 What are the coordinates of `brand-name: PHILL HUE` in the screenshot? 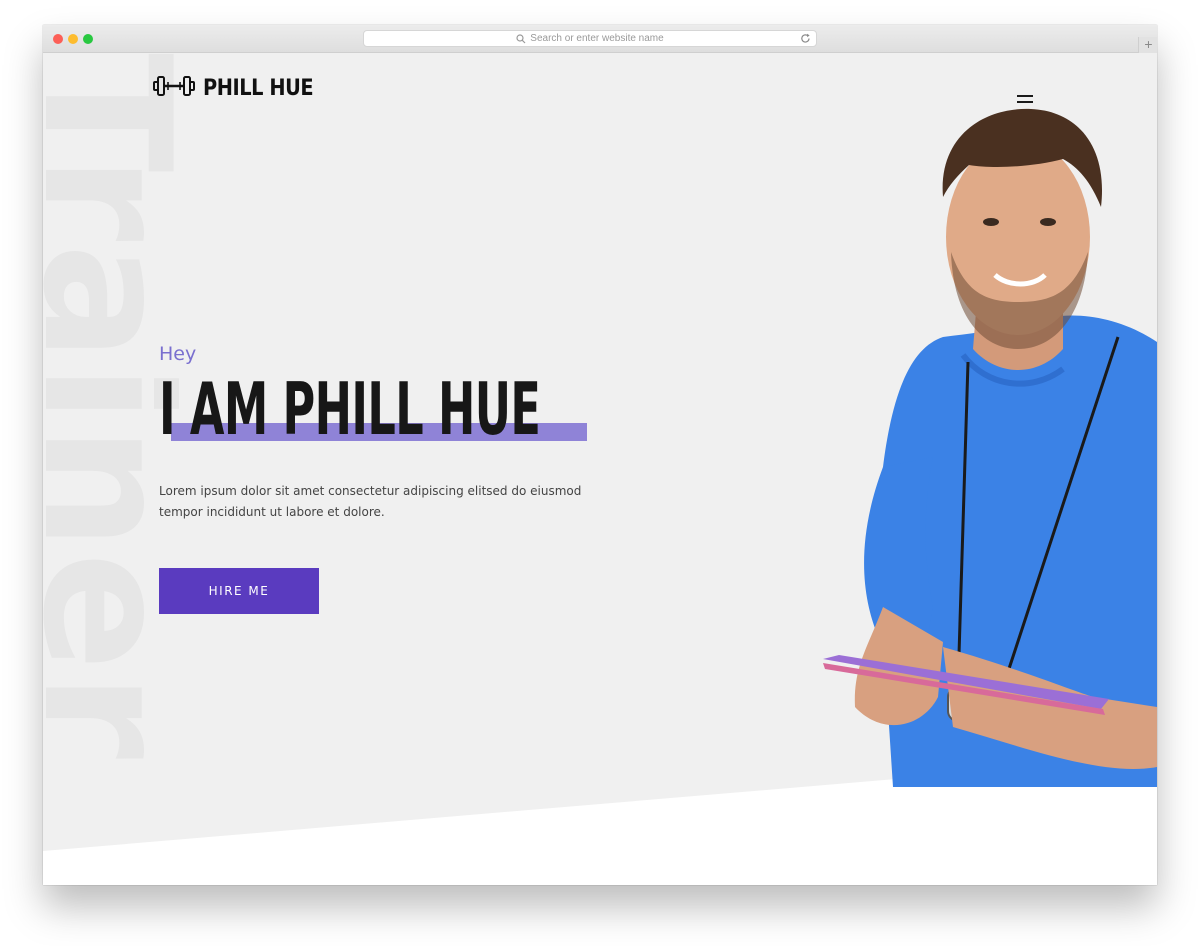 It's located at (258, 88).